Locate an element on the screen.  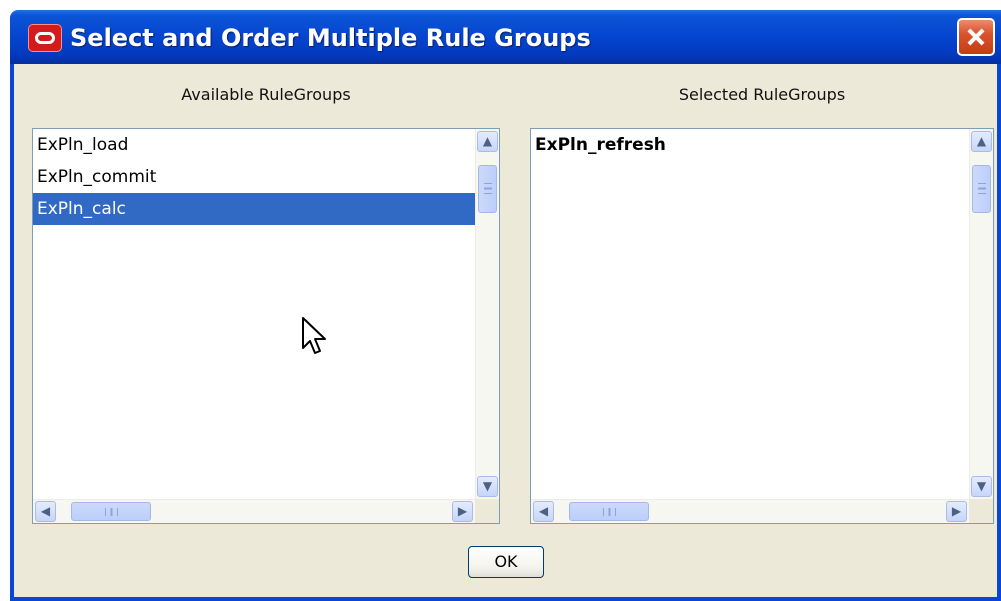
close-icon is located at coordinates (976, 37).